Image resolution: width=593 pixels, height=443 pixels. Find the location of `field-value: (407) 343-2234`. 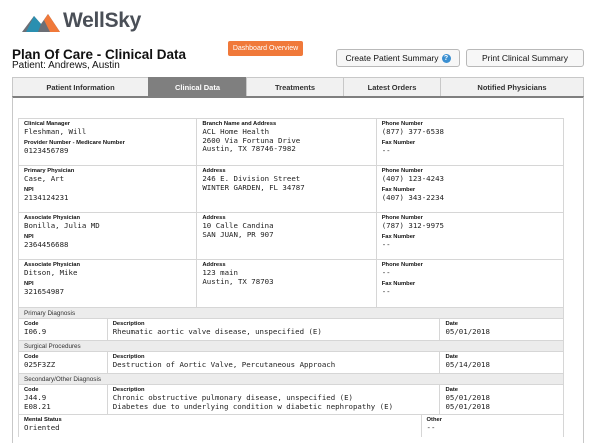

field-value: (407) 343-2234 is located at coordinates (412, 197).